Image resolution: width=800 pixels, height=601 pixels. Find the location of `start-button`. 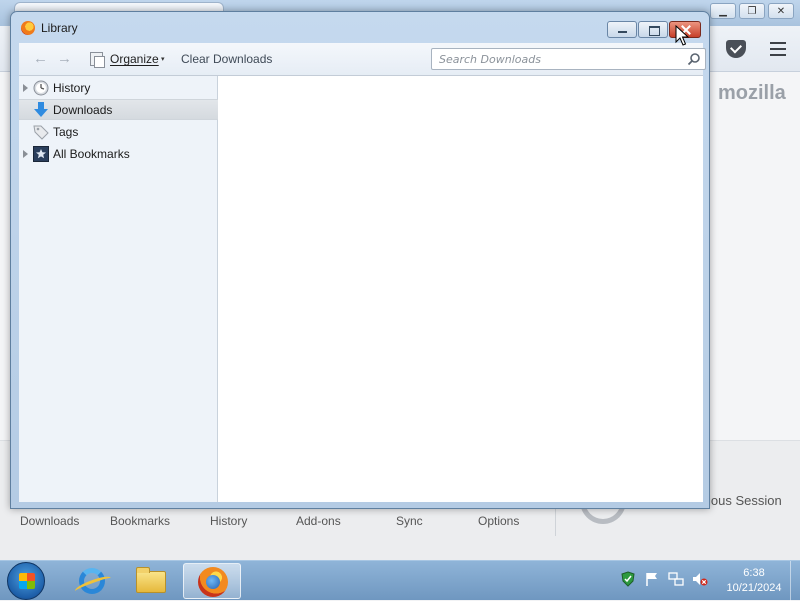

start-button is located at coordinates (26, 581).